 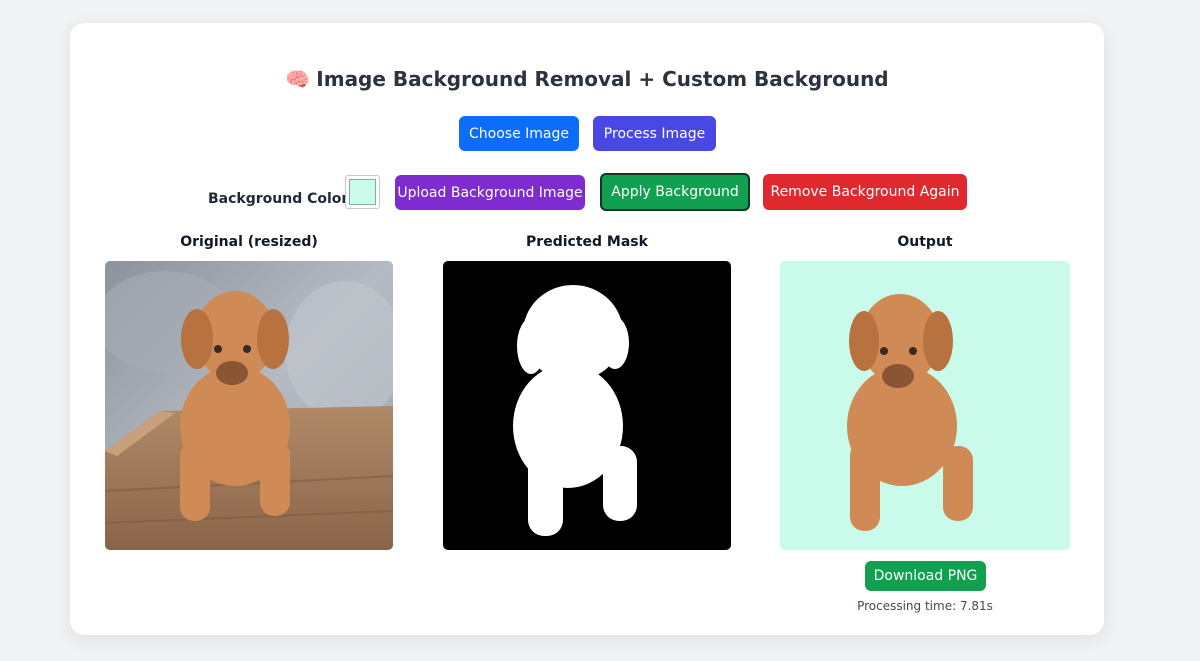 What do you see at coordinates (675, 192) in the screenshot?
I see `apply-background-button: Apply Background` at bounding box center [675, 192].